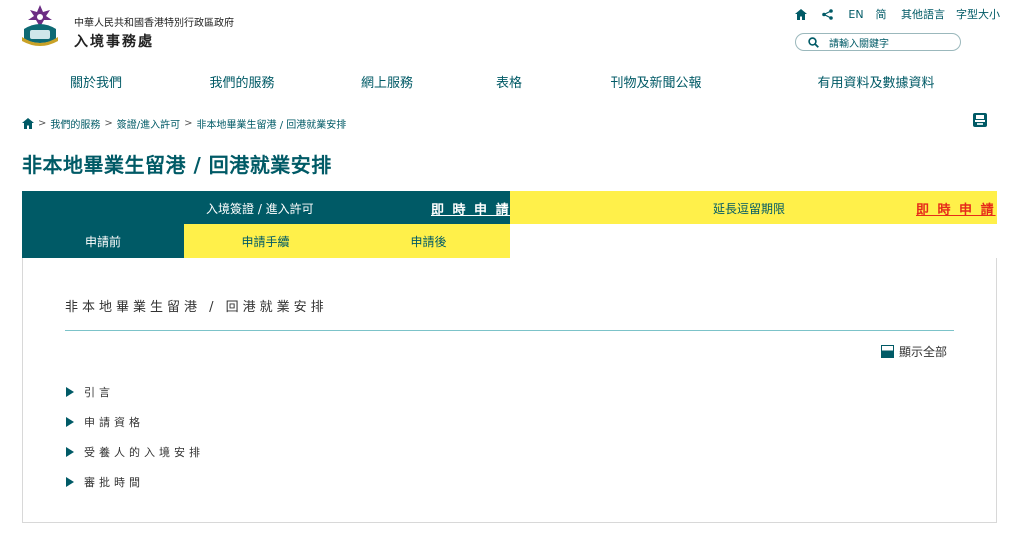  I want to click on print-icon, so click(980, 120).